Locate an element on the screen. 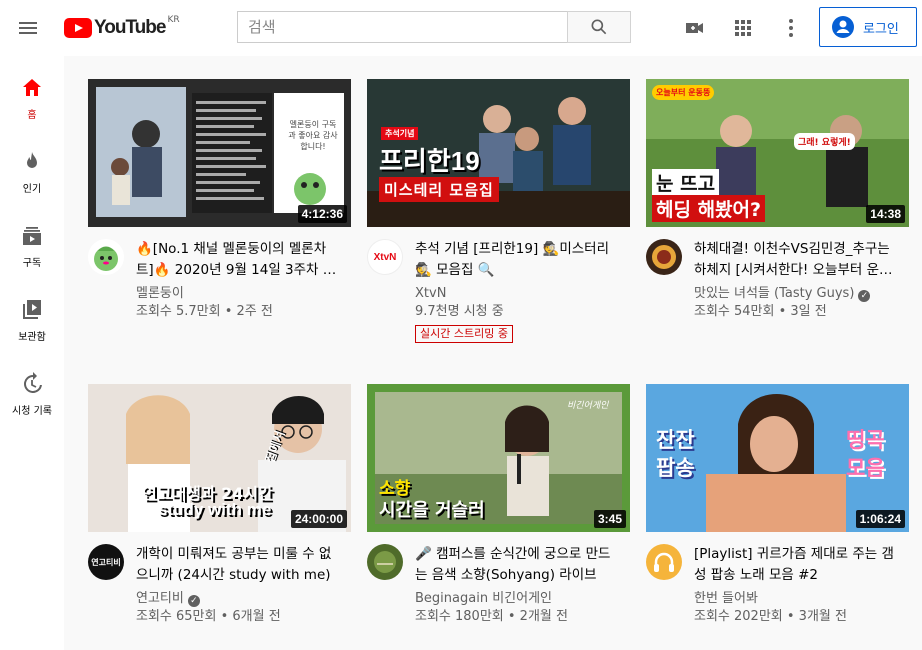 The height and width of the screenshot is (650, 922). video-title: [Playlist] 귀르가즘 제대로 주는 갬성 팝송 노래 모음 #2 is located at coordinates (796, 565).